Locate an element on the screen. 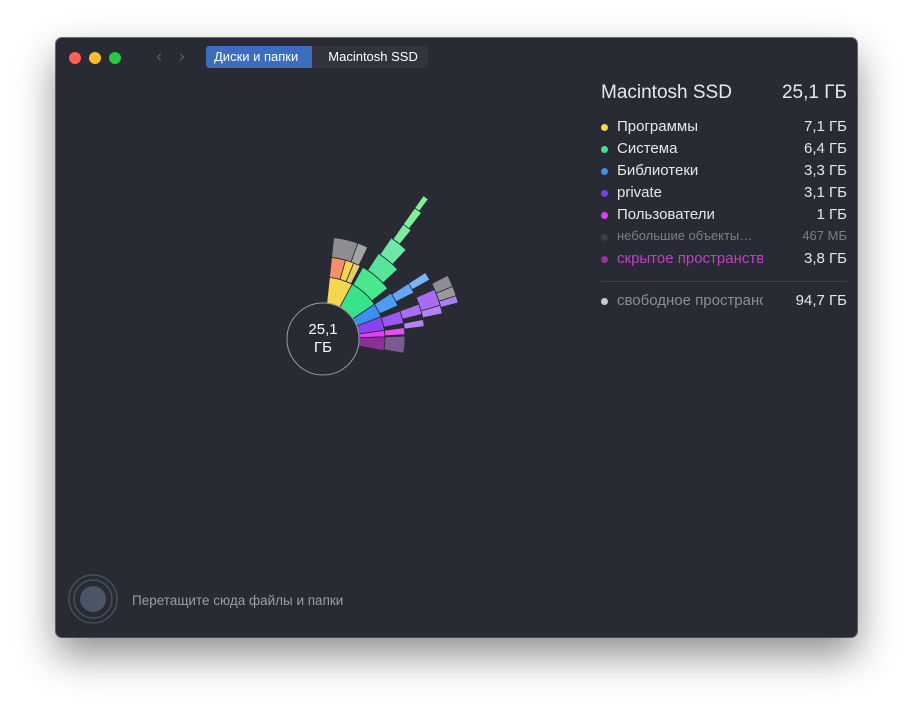 Image resolution: width=913 pixels, height=712 pixels. drop-target-icon is located at coordinates (93, 599).